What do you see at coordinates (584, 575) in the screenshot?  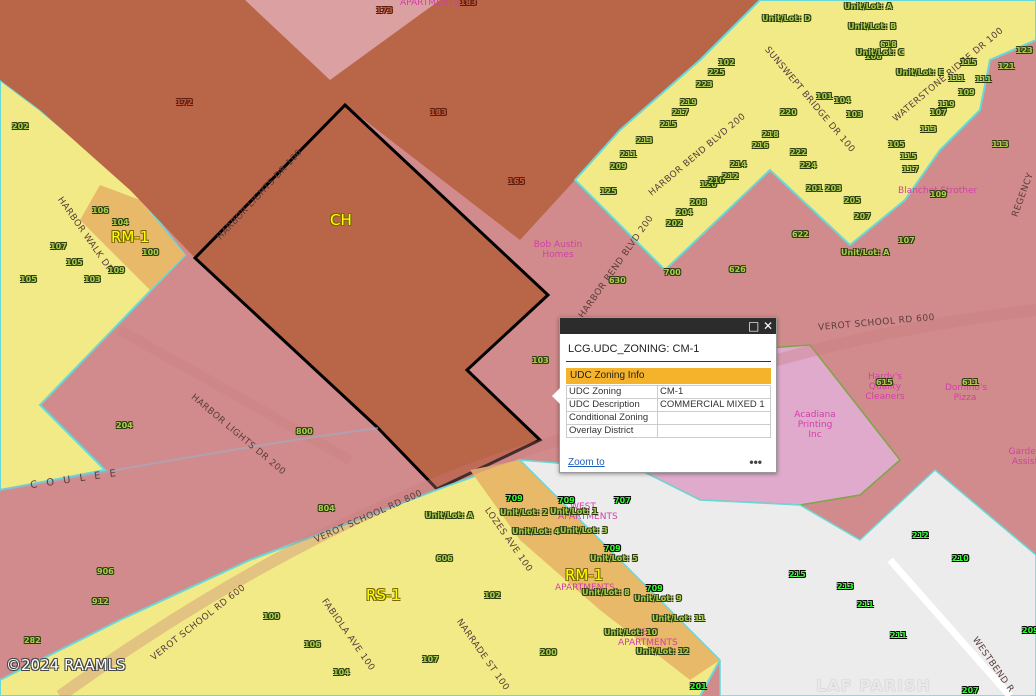 I see `zone-label-rm1-south: RM-1` at bounding box center [584, 575].